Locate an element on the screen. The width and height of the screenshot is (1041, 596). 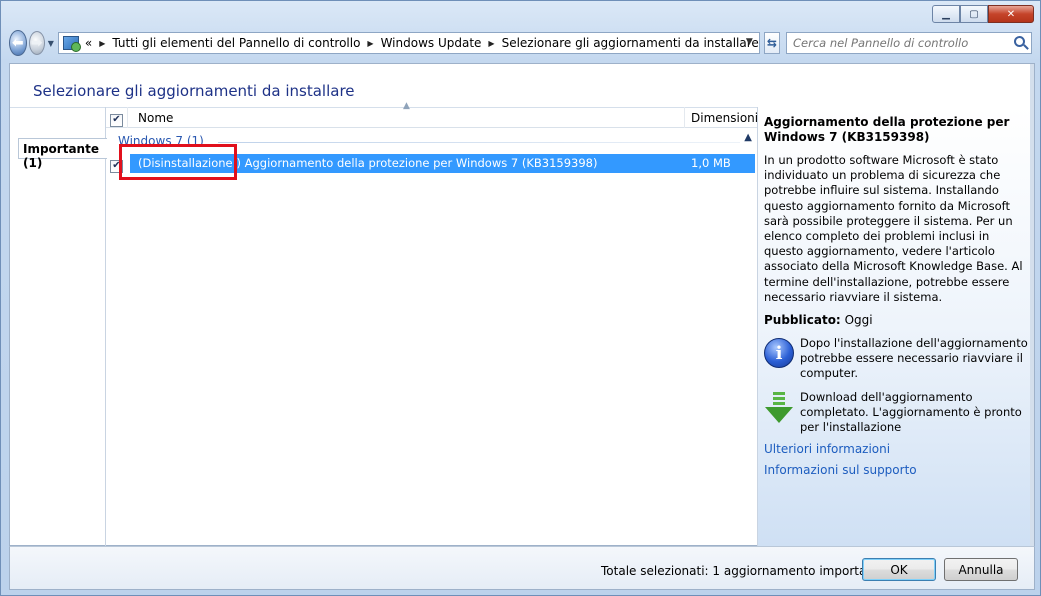
download-arrow-icon is located at coordinates (779, 409).